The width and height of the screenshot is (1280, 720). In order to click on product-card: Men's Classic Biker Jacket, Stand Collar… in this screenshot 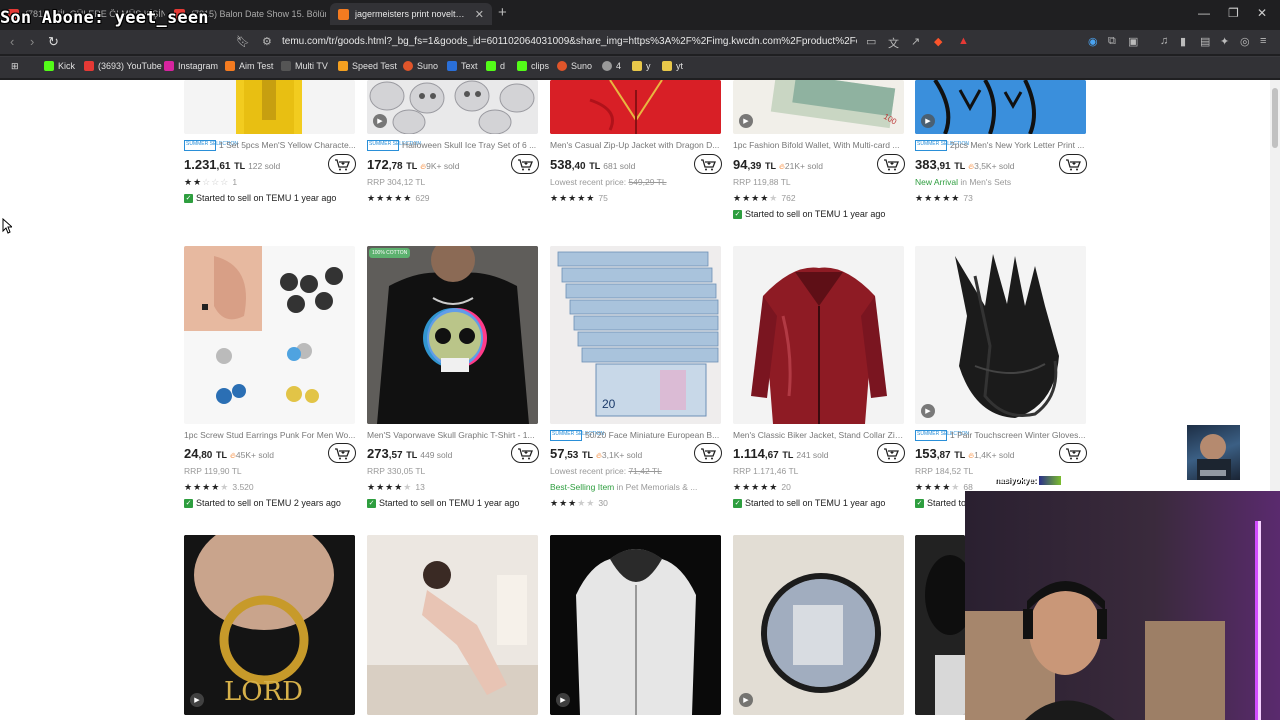, I will do `click(819, 381)`.